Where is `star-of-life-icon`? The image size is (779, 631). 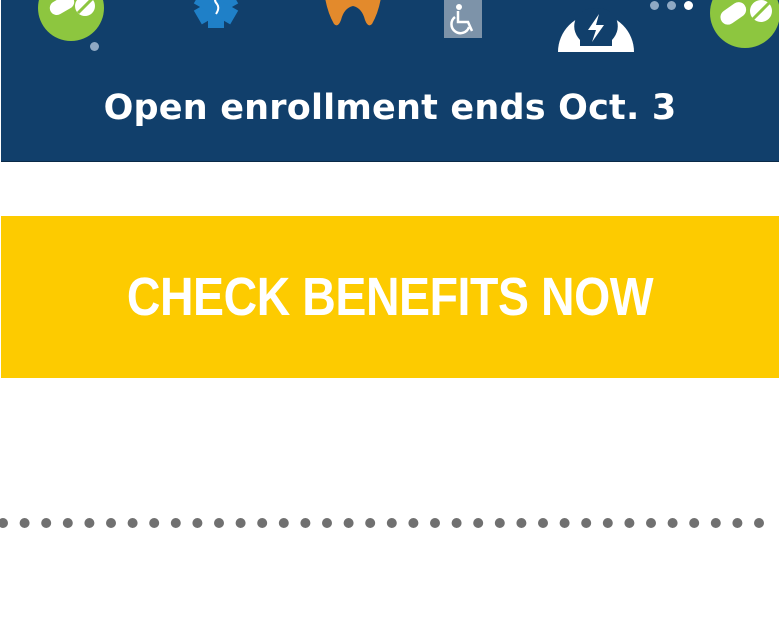 star-of-life-icon is located at coordinates (216, 17).